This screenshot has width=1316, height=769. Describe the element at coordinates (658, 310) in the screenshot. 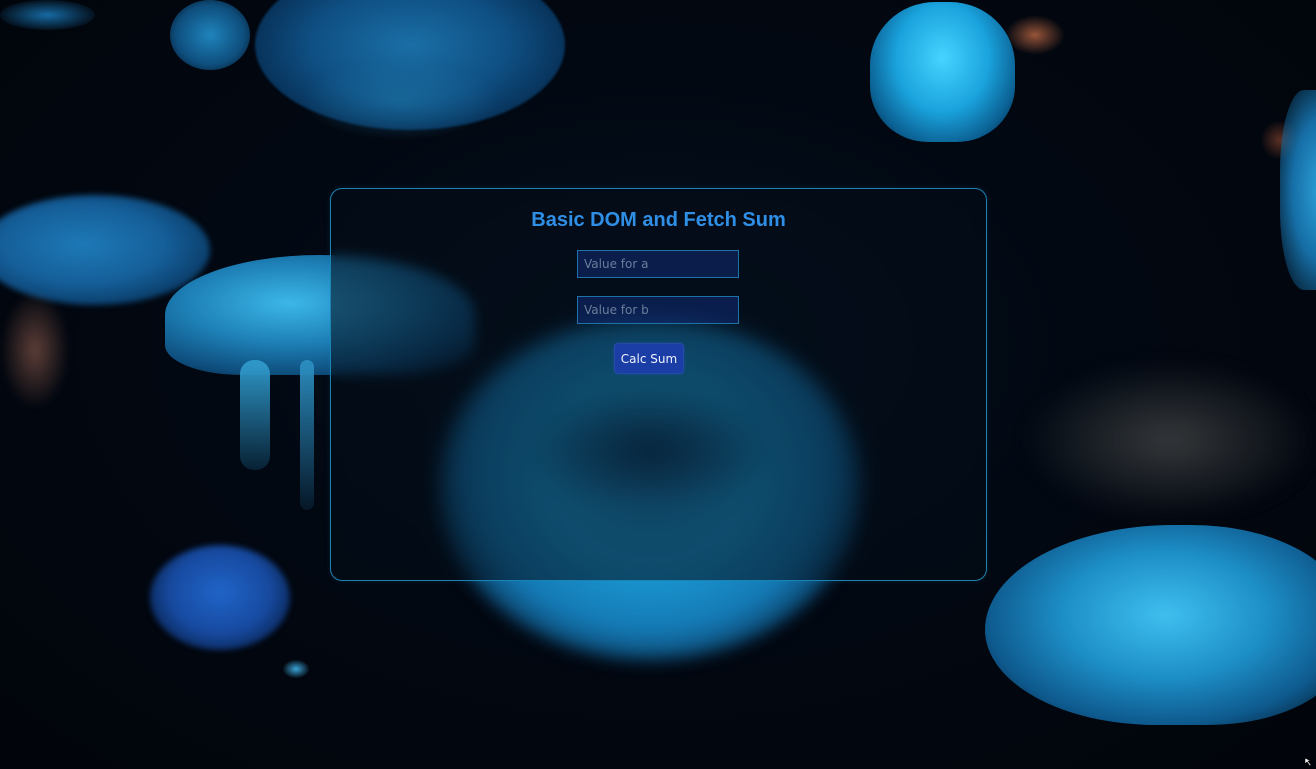

I see `value-b-input` at that location.